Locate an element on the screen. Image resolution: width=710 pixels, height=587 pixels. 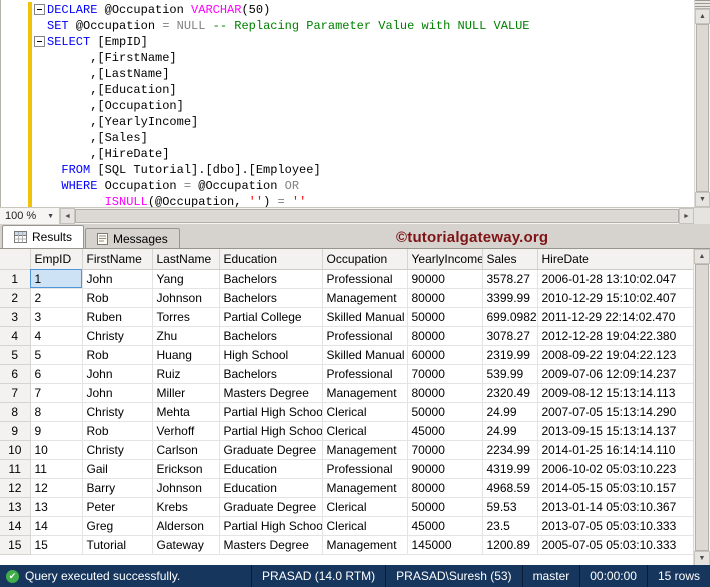
cell: Torres is located at coordinates (186, 317).